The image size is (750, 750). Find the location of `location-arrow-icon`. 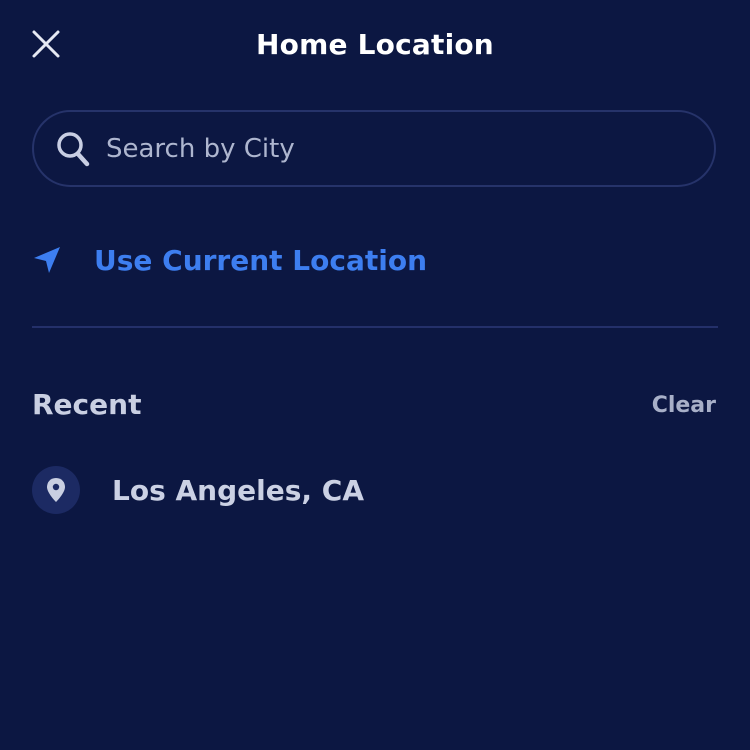

location-arrow-icon is located at coordinates (48, 260).